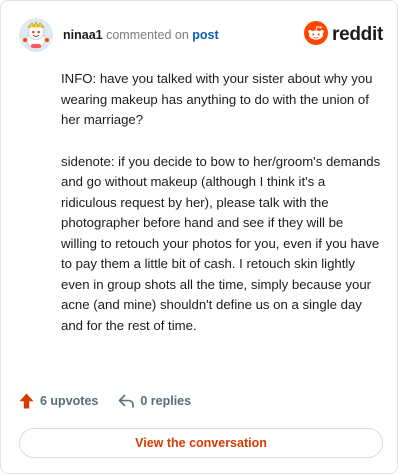 The height and width of the screenshot is (476, 400). Describe the element at coordinates (316, 35) in the screenshot. I see `reddit-logo-icon` at that location.